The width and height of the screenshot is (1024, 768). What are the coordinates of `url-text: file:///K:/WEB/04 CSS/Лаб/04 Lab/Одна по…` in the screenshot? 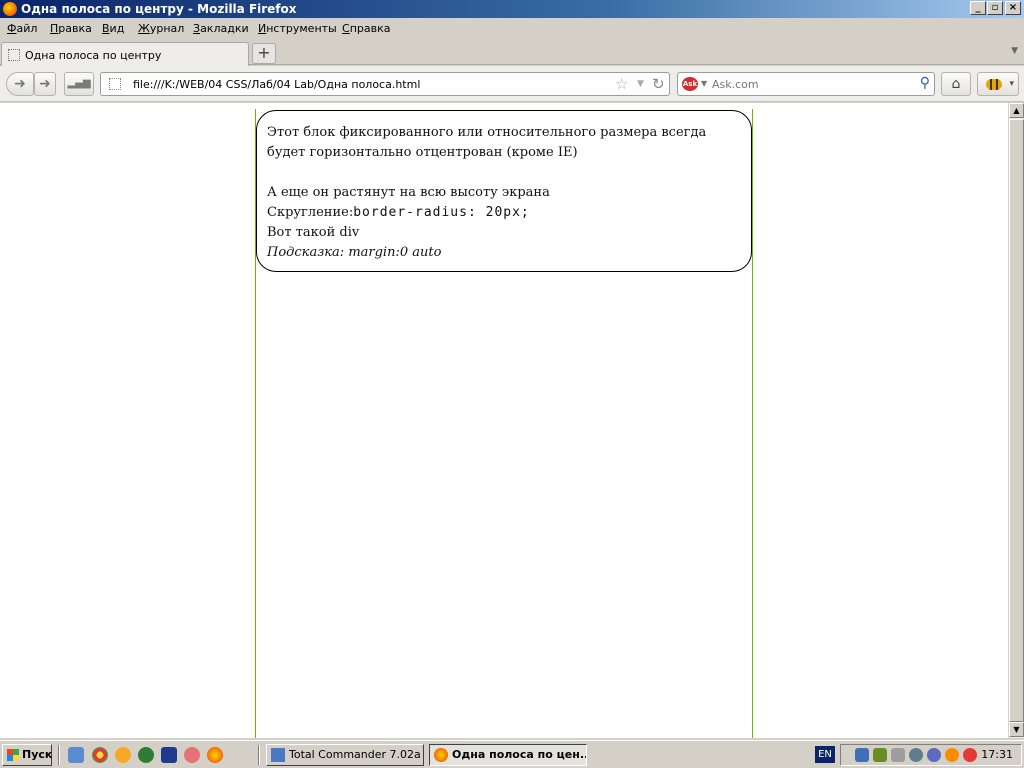 It's located at (276, 84).